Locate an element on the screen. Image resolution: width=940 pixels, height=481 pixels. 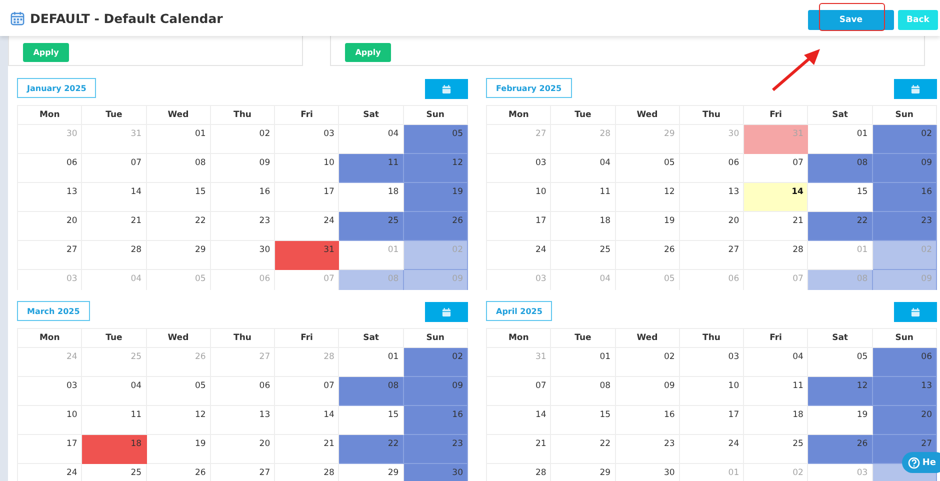
weekday-header: Wed is located at coordinates (647, 115).